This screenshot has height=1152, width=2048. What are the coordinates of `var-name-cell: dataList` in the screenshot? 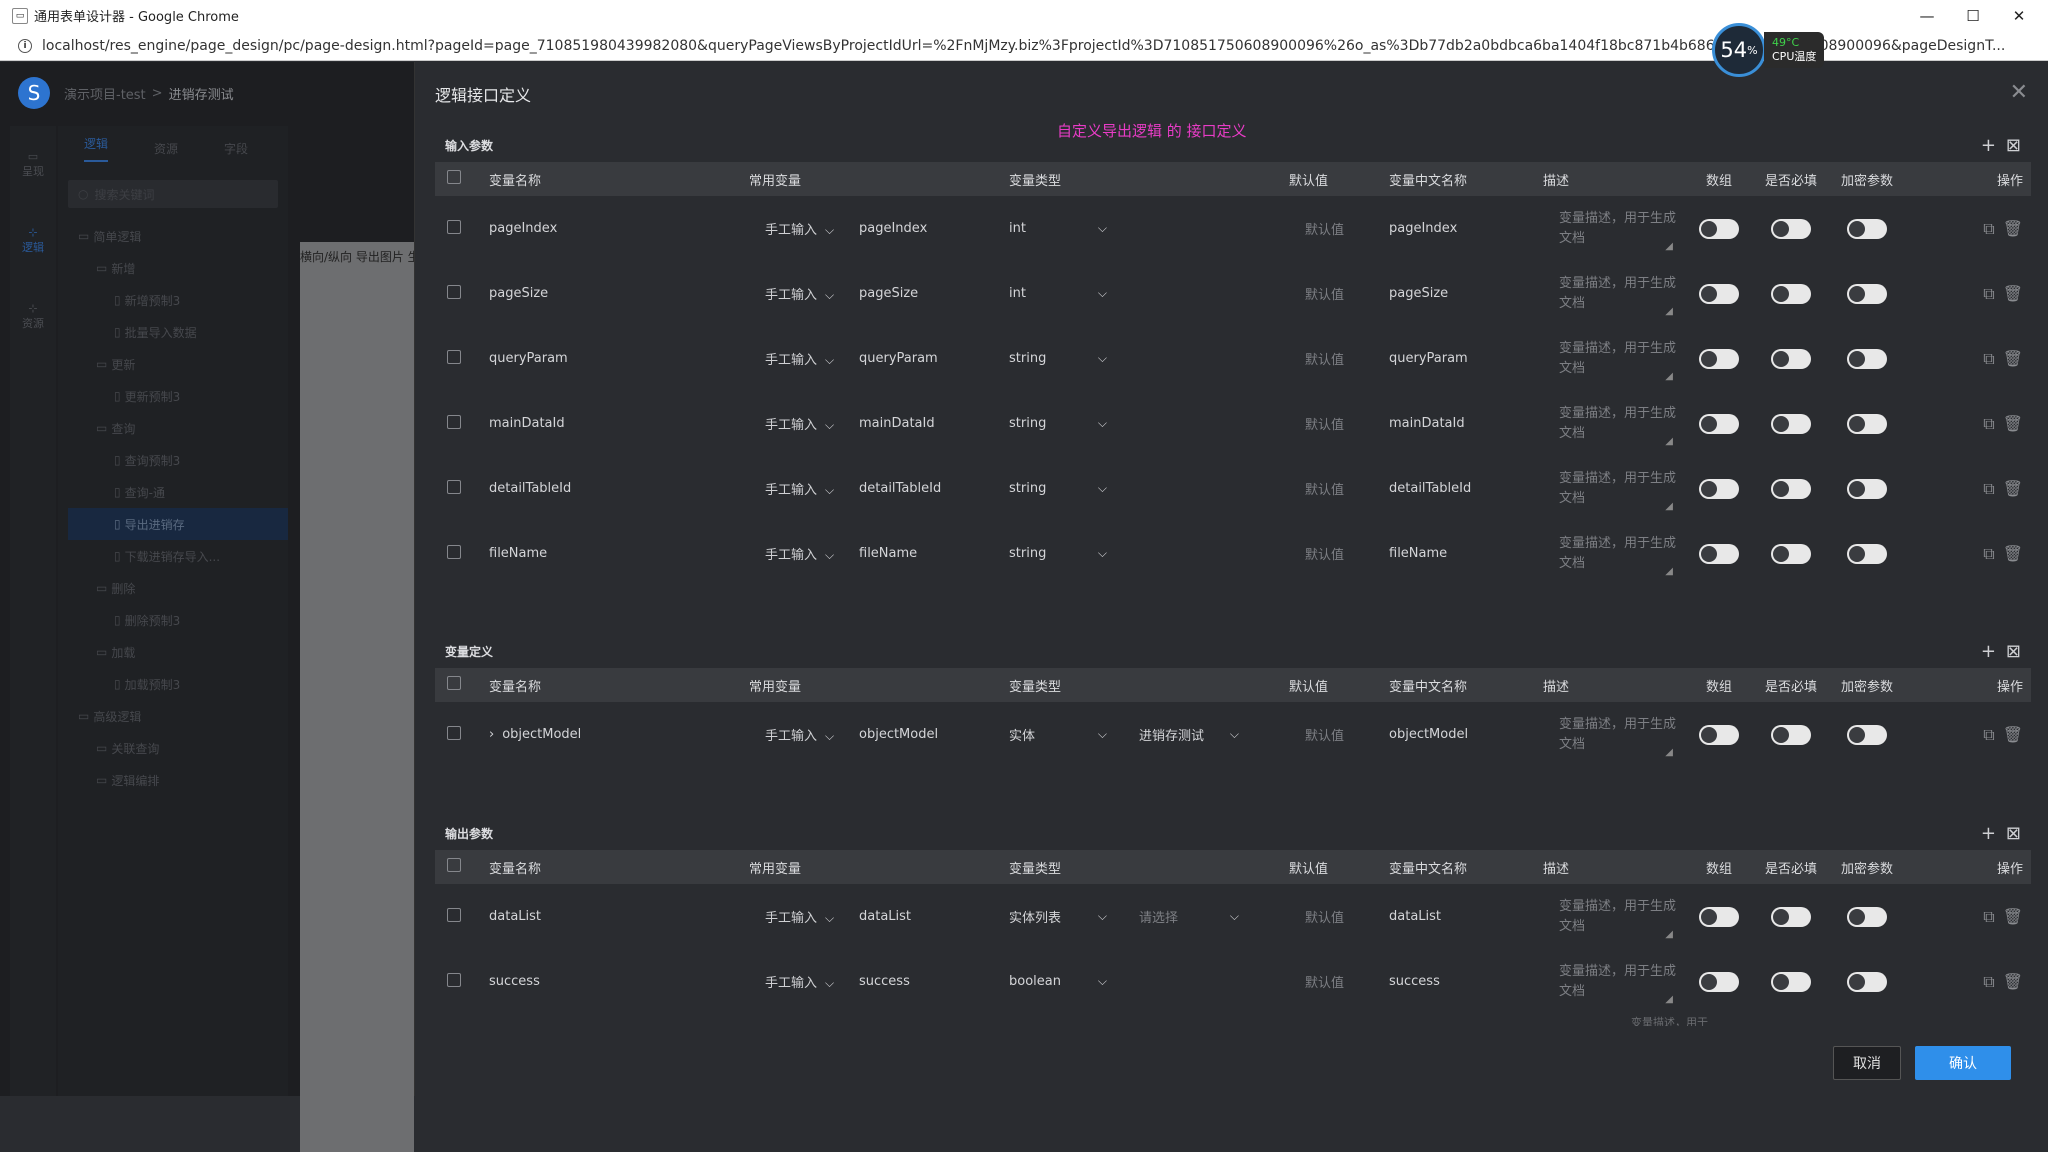 It's located at (619, 916).